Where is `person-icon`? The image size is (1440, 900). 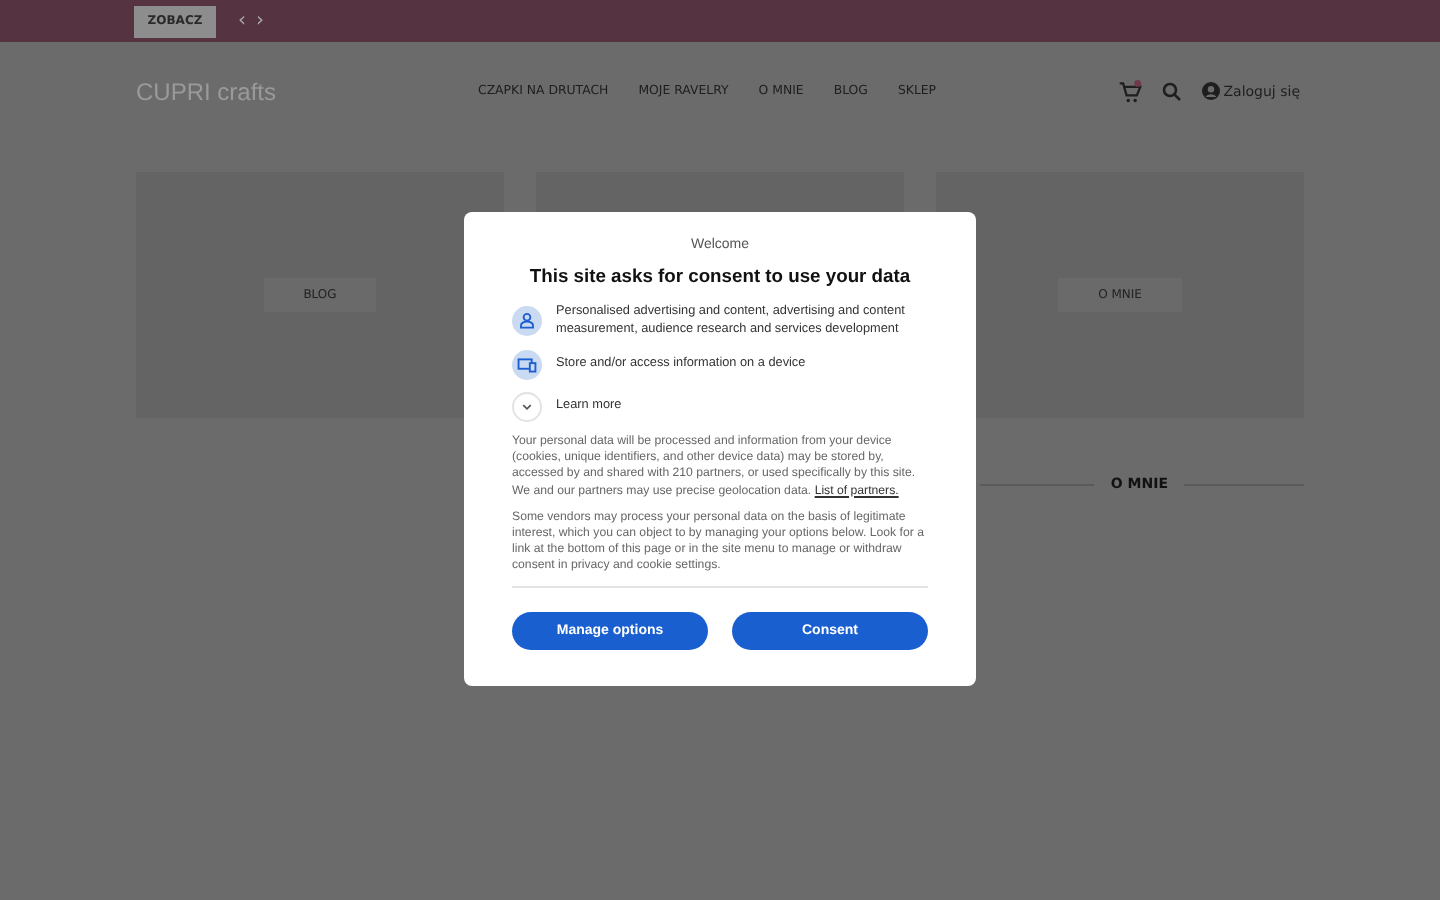
person-icon is located at coordinates (527, 321).